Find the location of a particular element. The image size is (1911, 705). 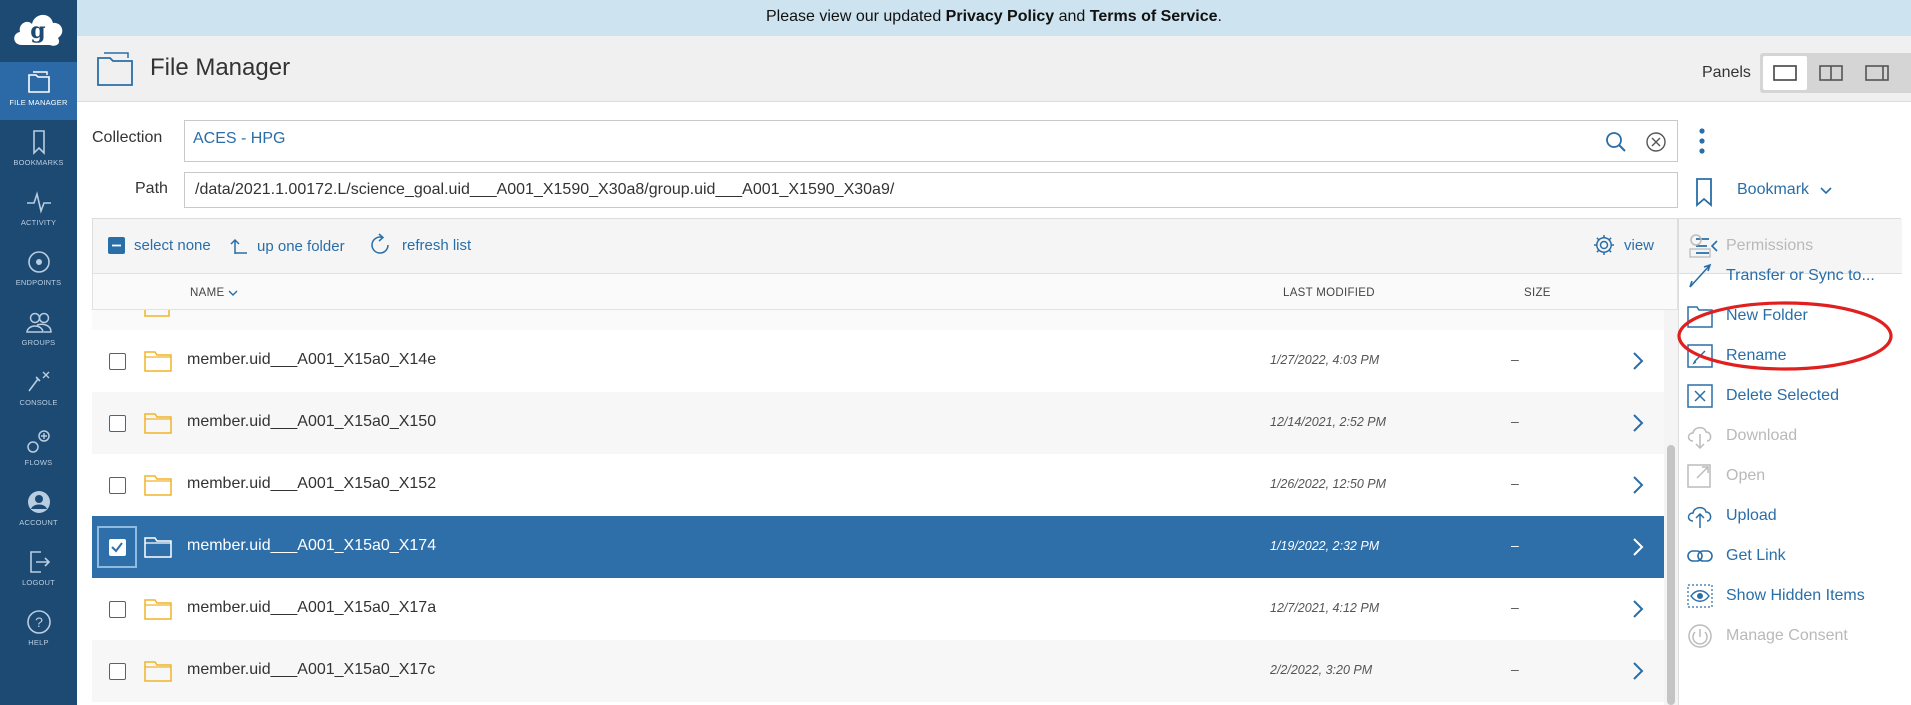

download-icon is located at coordinates (1699, 438).